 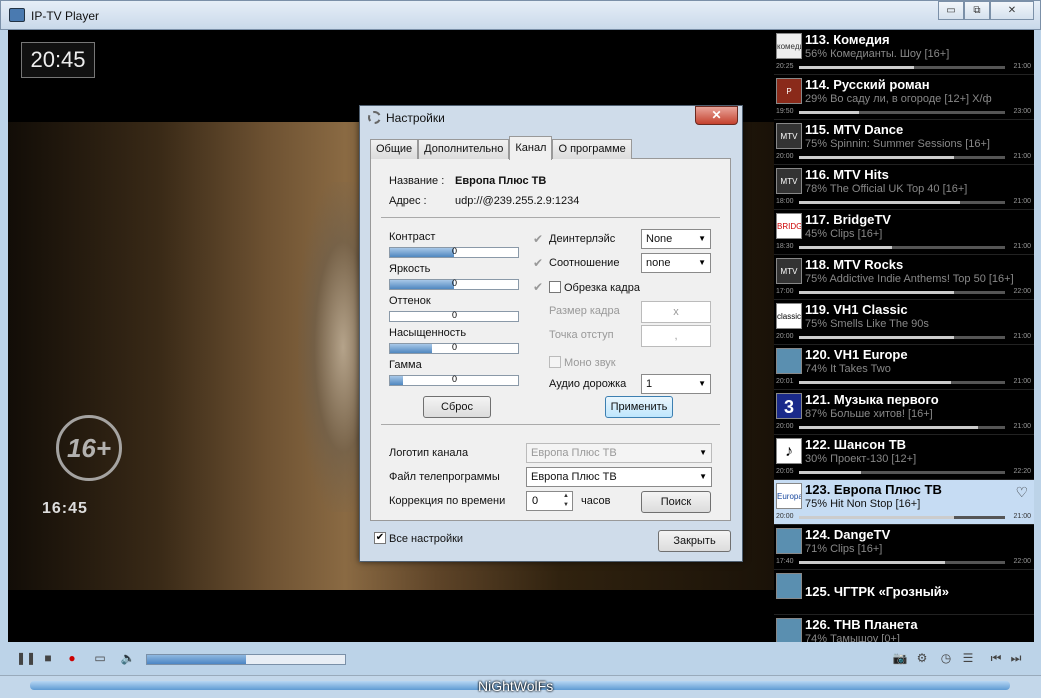 What do you see at coordinates (619, 453) in the screenshot?
I see `logo-select: Европа Плюс ТВ ▼` at bounding box center [619, 453].